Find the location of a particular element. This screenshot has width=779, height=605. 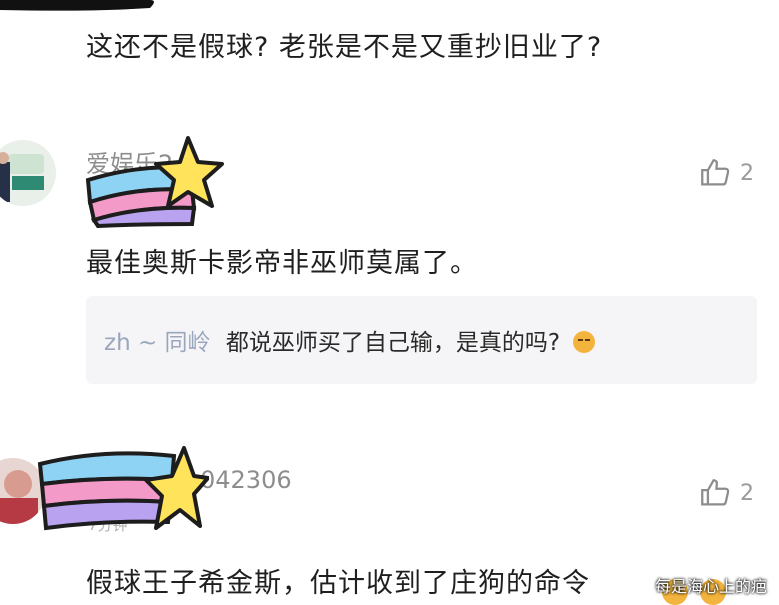

reply-row: zh ~ 同岭 都说巫师买了自己输，是真的吗? is located at coordinates (350, 343).